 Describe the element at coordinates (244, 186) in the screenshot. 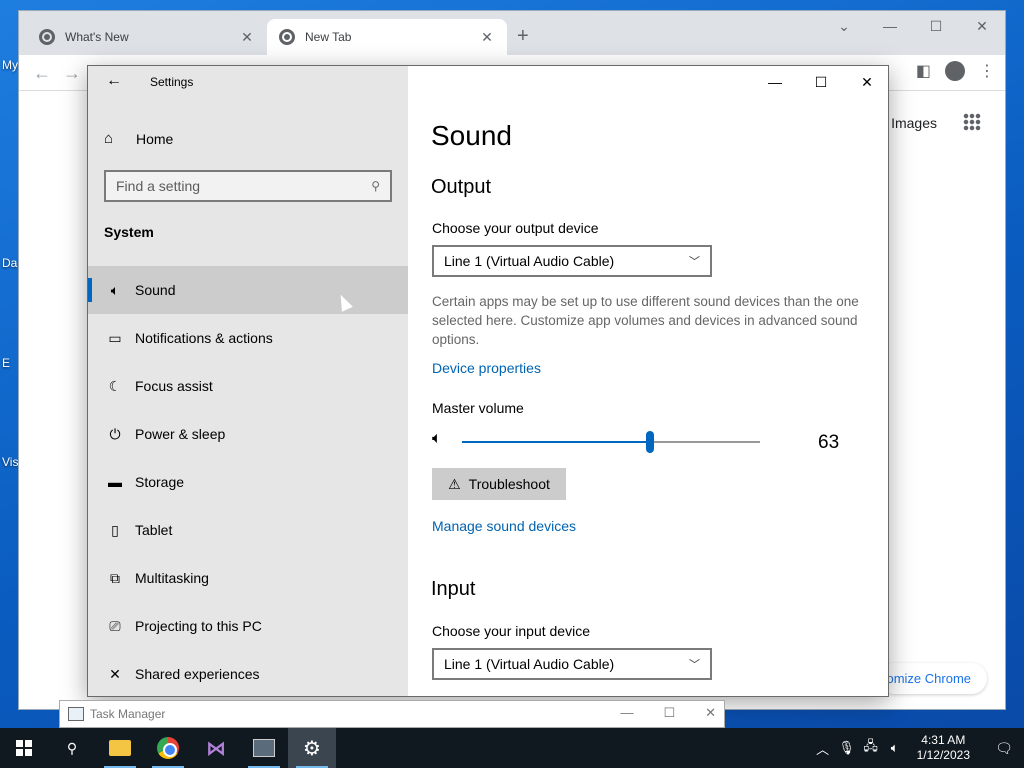

I see `search-input` at that location.